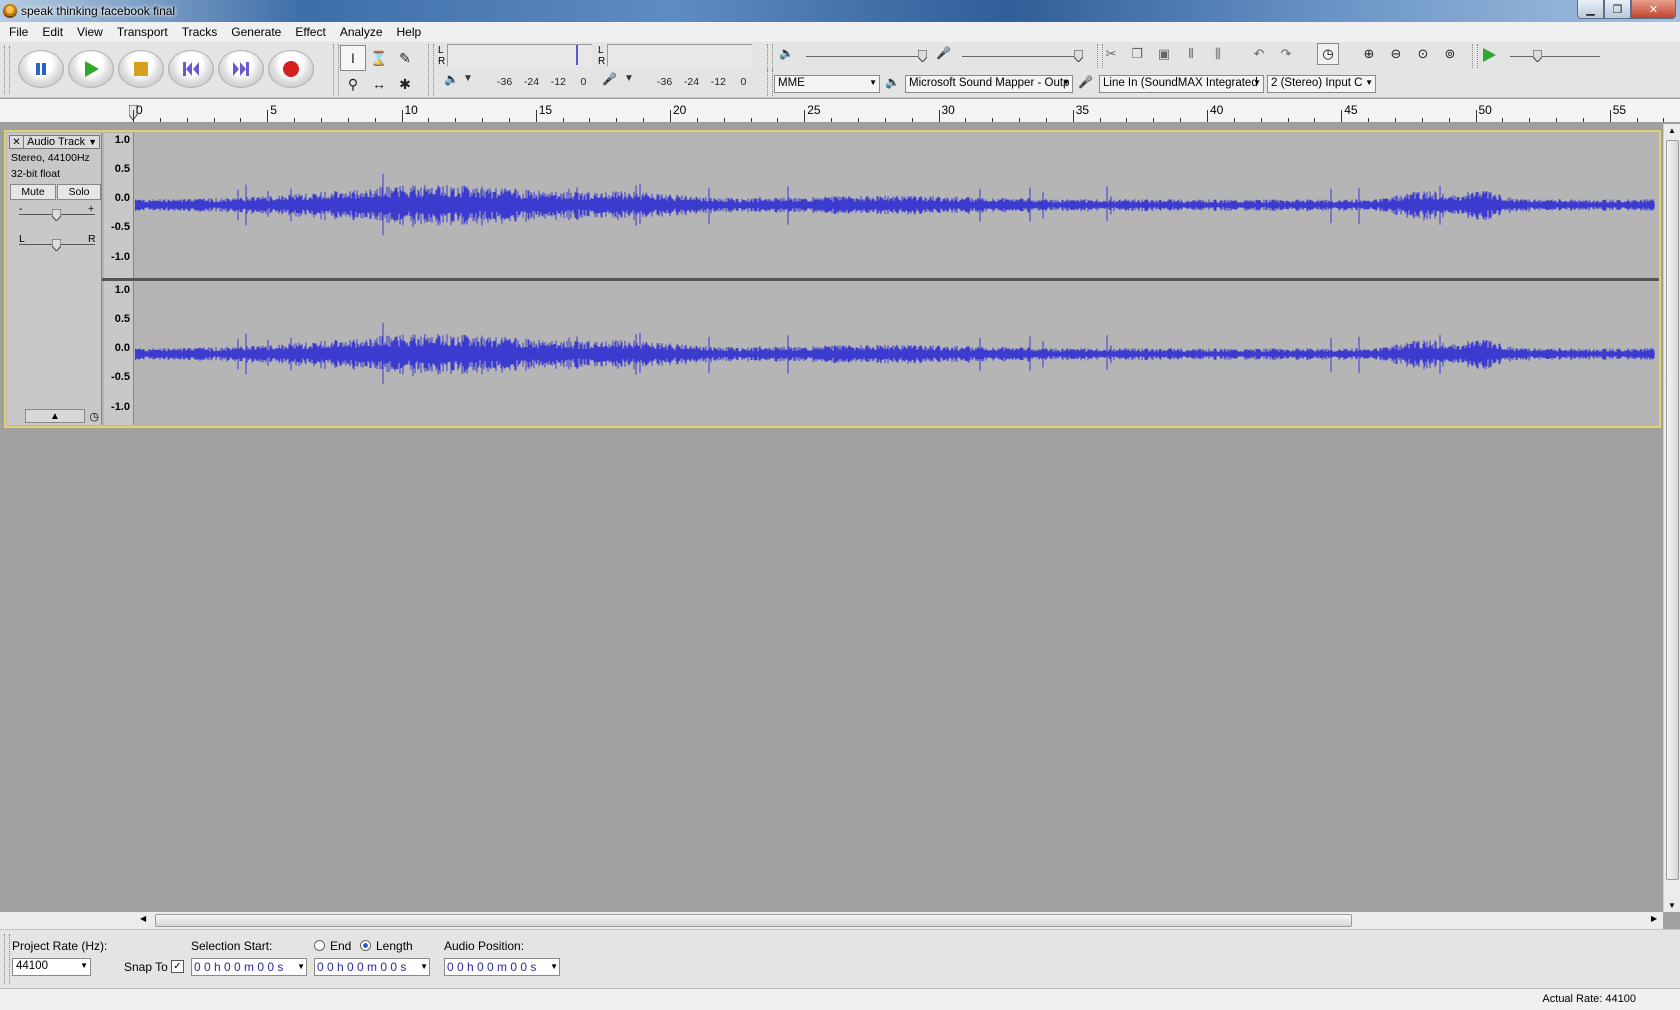 This screenshot has width=1680, height=1010. I want to click on skip-start-button, so click(191, 69).